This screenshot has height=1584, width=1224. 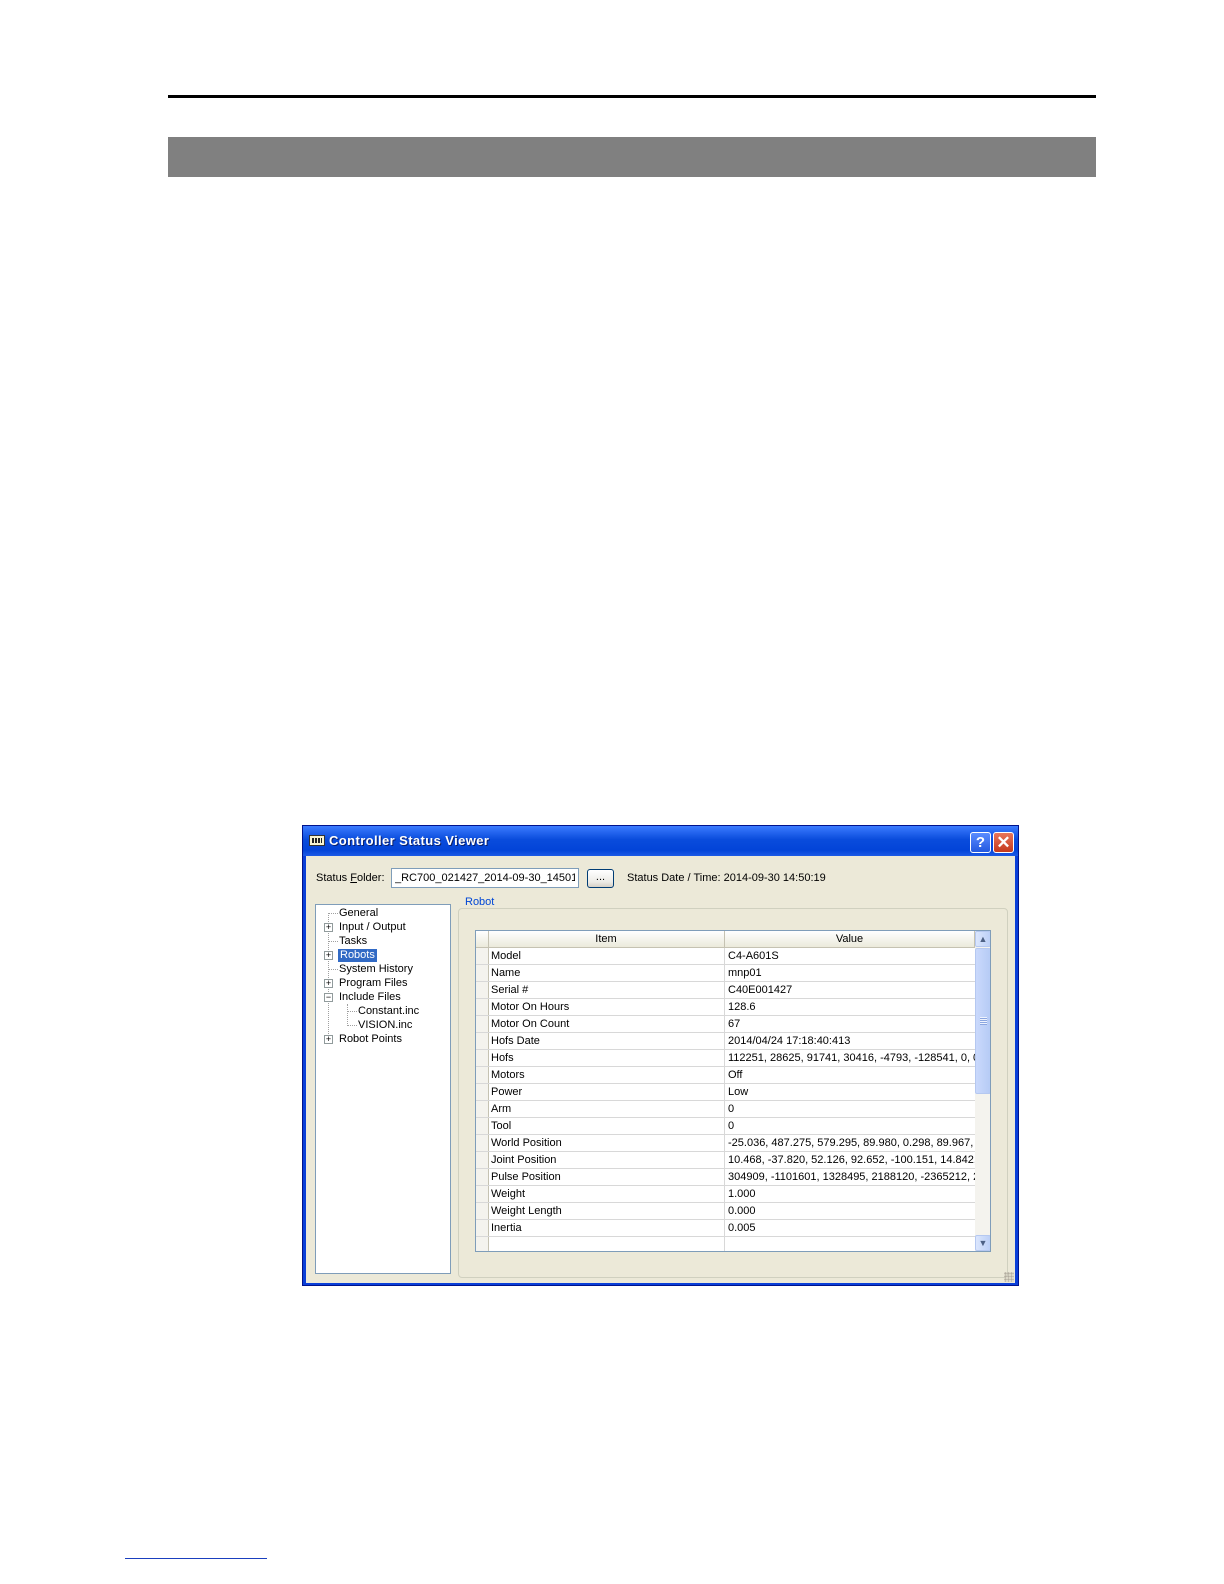 I want to click on app-icon, so click(x=317, y=840).